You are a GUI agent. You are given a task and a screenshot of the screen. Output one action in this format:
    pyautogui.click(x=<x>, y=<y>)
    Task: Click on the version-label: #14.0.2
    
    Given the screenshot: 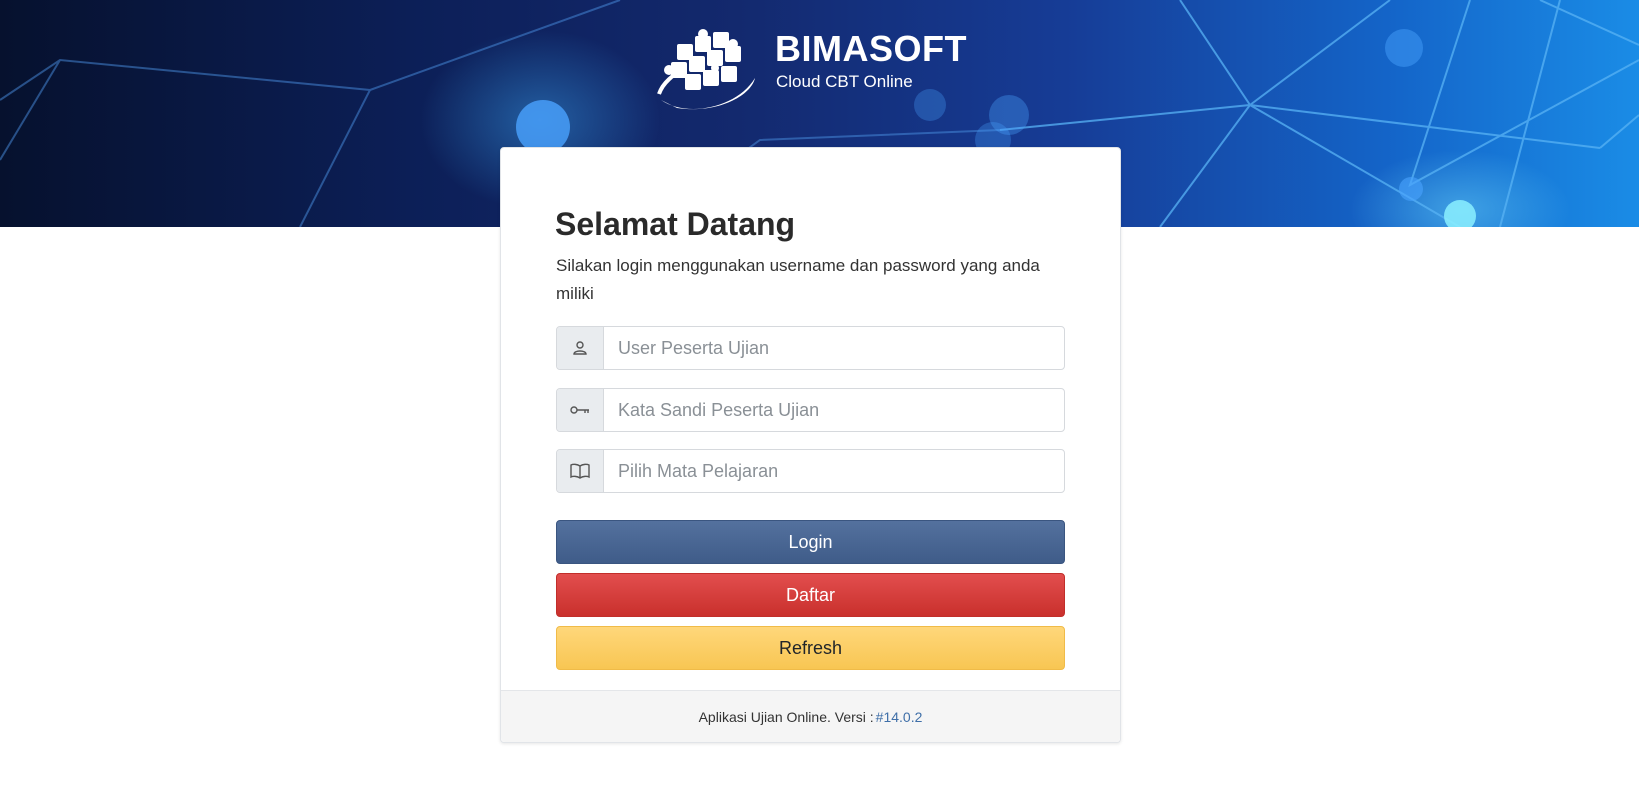 What is the action you would take?
    pyautogui.click(x=899, y=716)
    